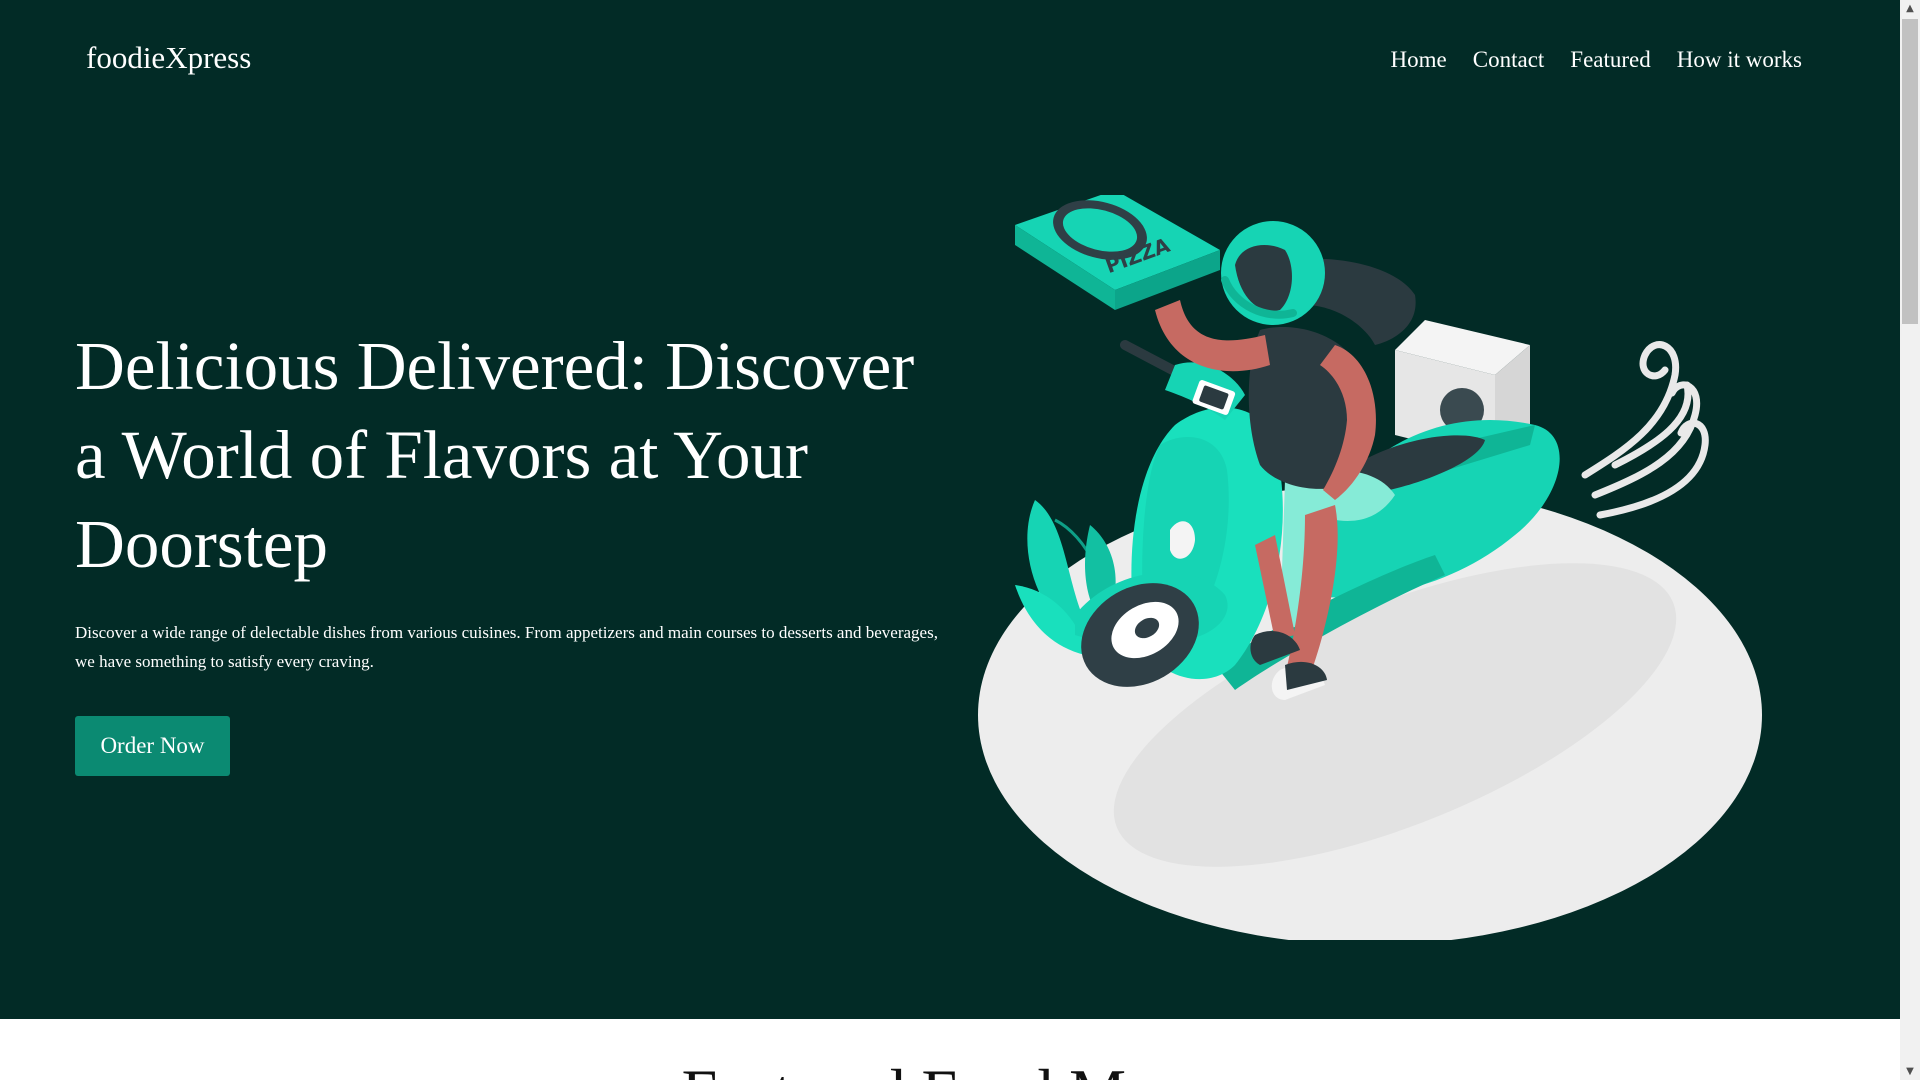  I want to click on scroll-down-icon: ▼, so click(1910, 1071).